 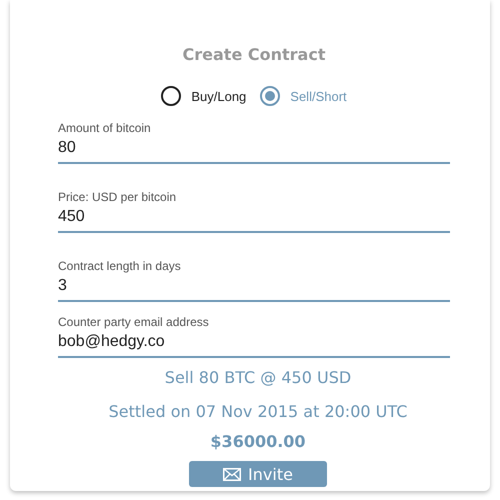 I want to click on field-value: 80, so click(x=67, y=148).